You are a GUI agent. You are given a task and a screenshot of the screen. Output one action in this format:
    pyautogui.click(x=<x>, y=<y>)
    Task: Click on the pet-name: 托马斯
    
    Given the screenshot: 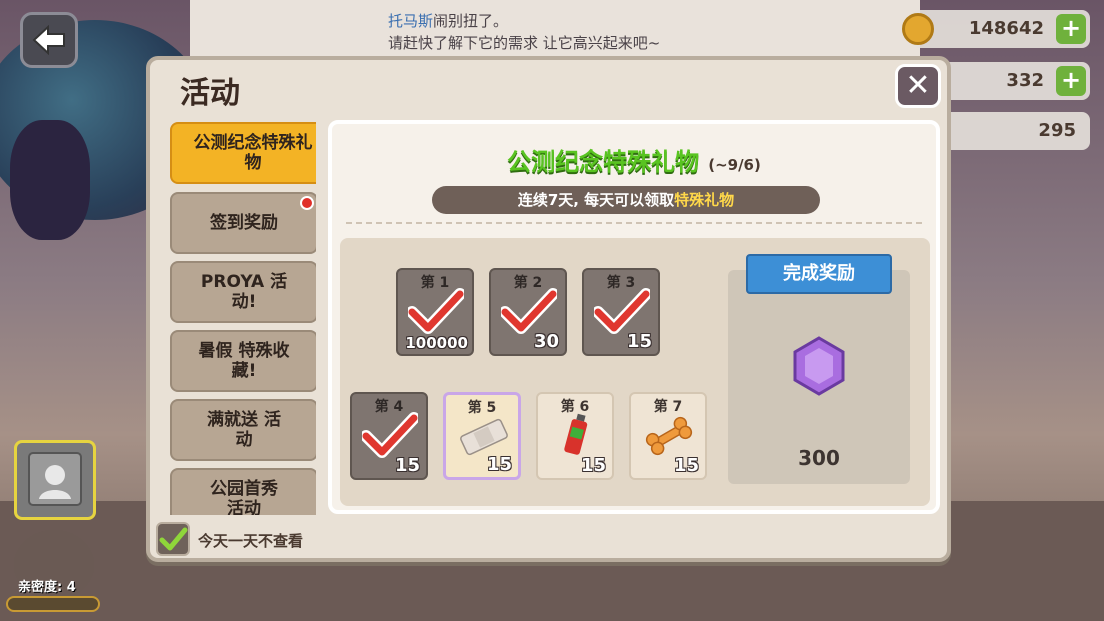 What is the action you would take?
    pyautogui.click(x=411, y=21)
    